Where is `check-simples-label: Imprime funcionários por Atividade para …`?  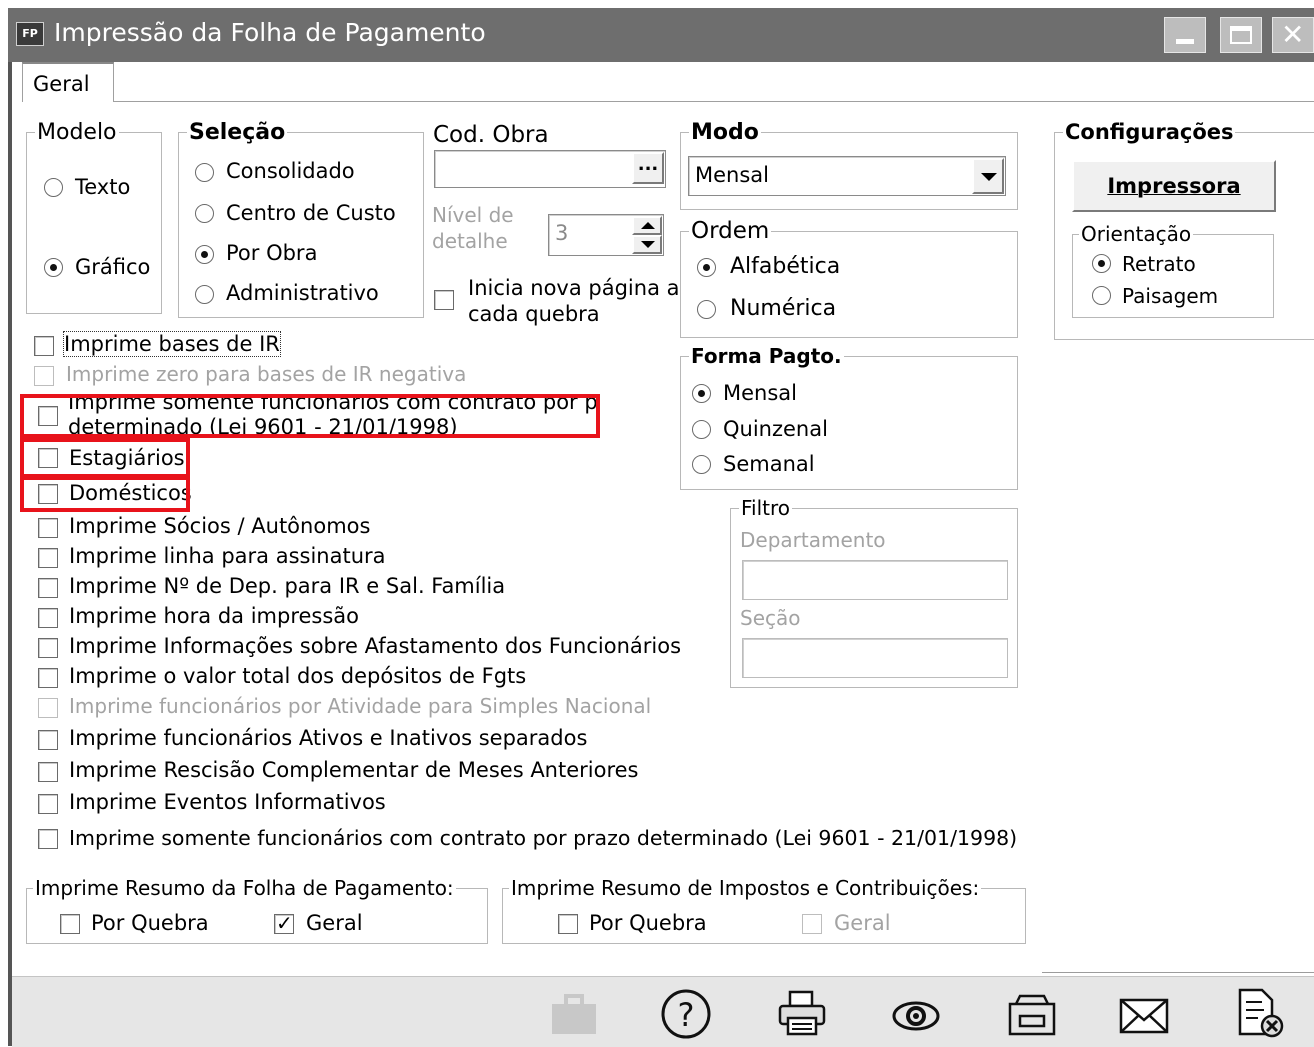
check-simples-label: Imprime funcionários por Atividade para … is located at coordinates (360, 706).